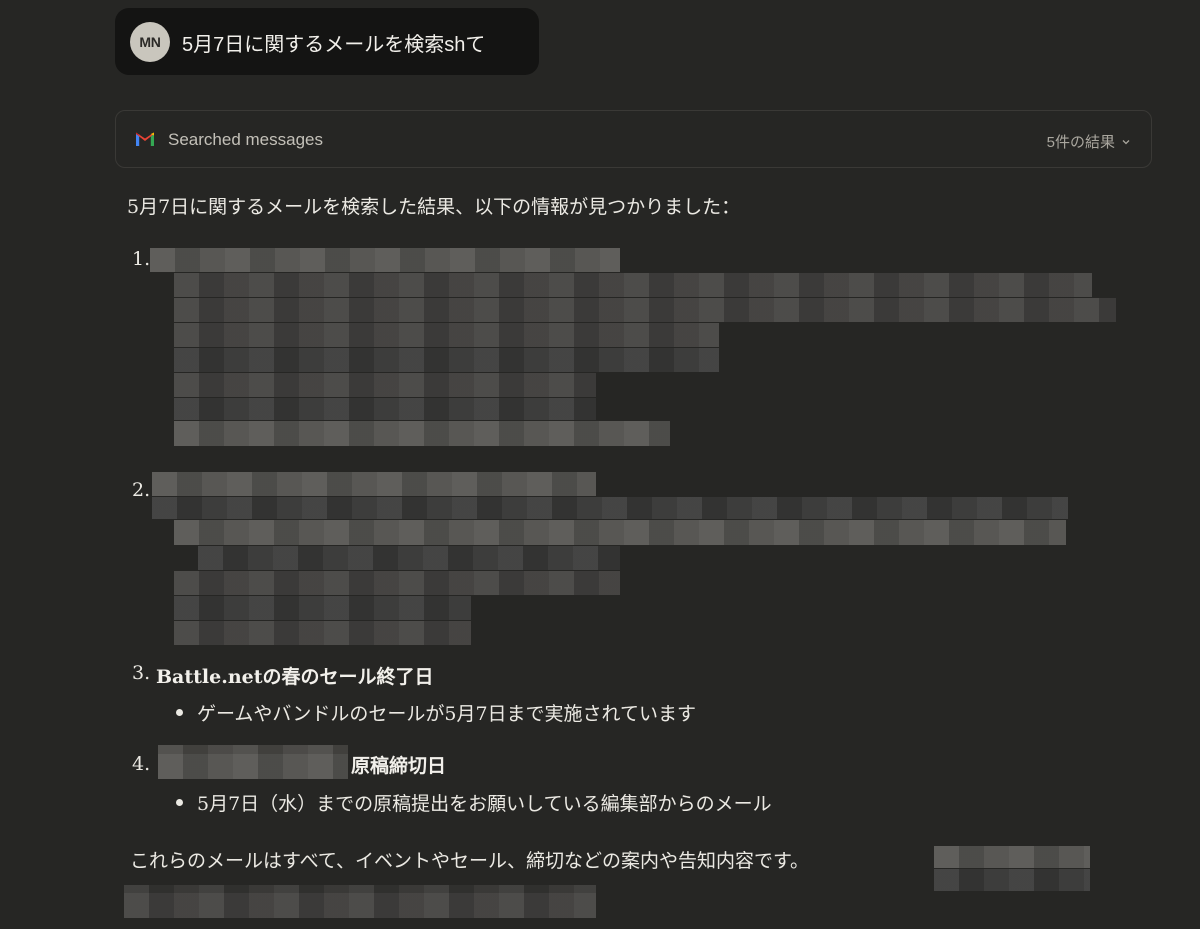 This screenshot has height=929, width=1200. I want to click on list-item-bullet: ゲームやバンドルのセールが5月7日まで実施されています, so click(436, 712).